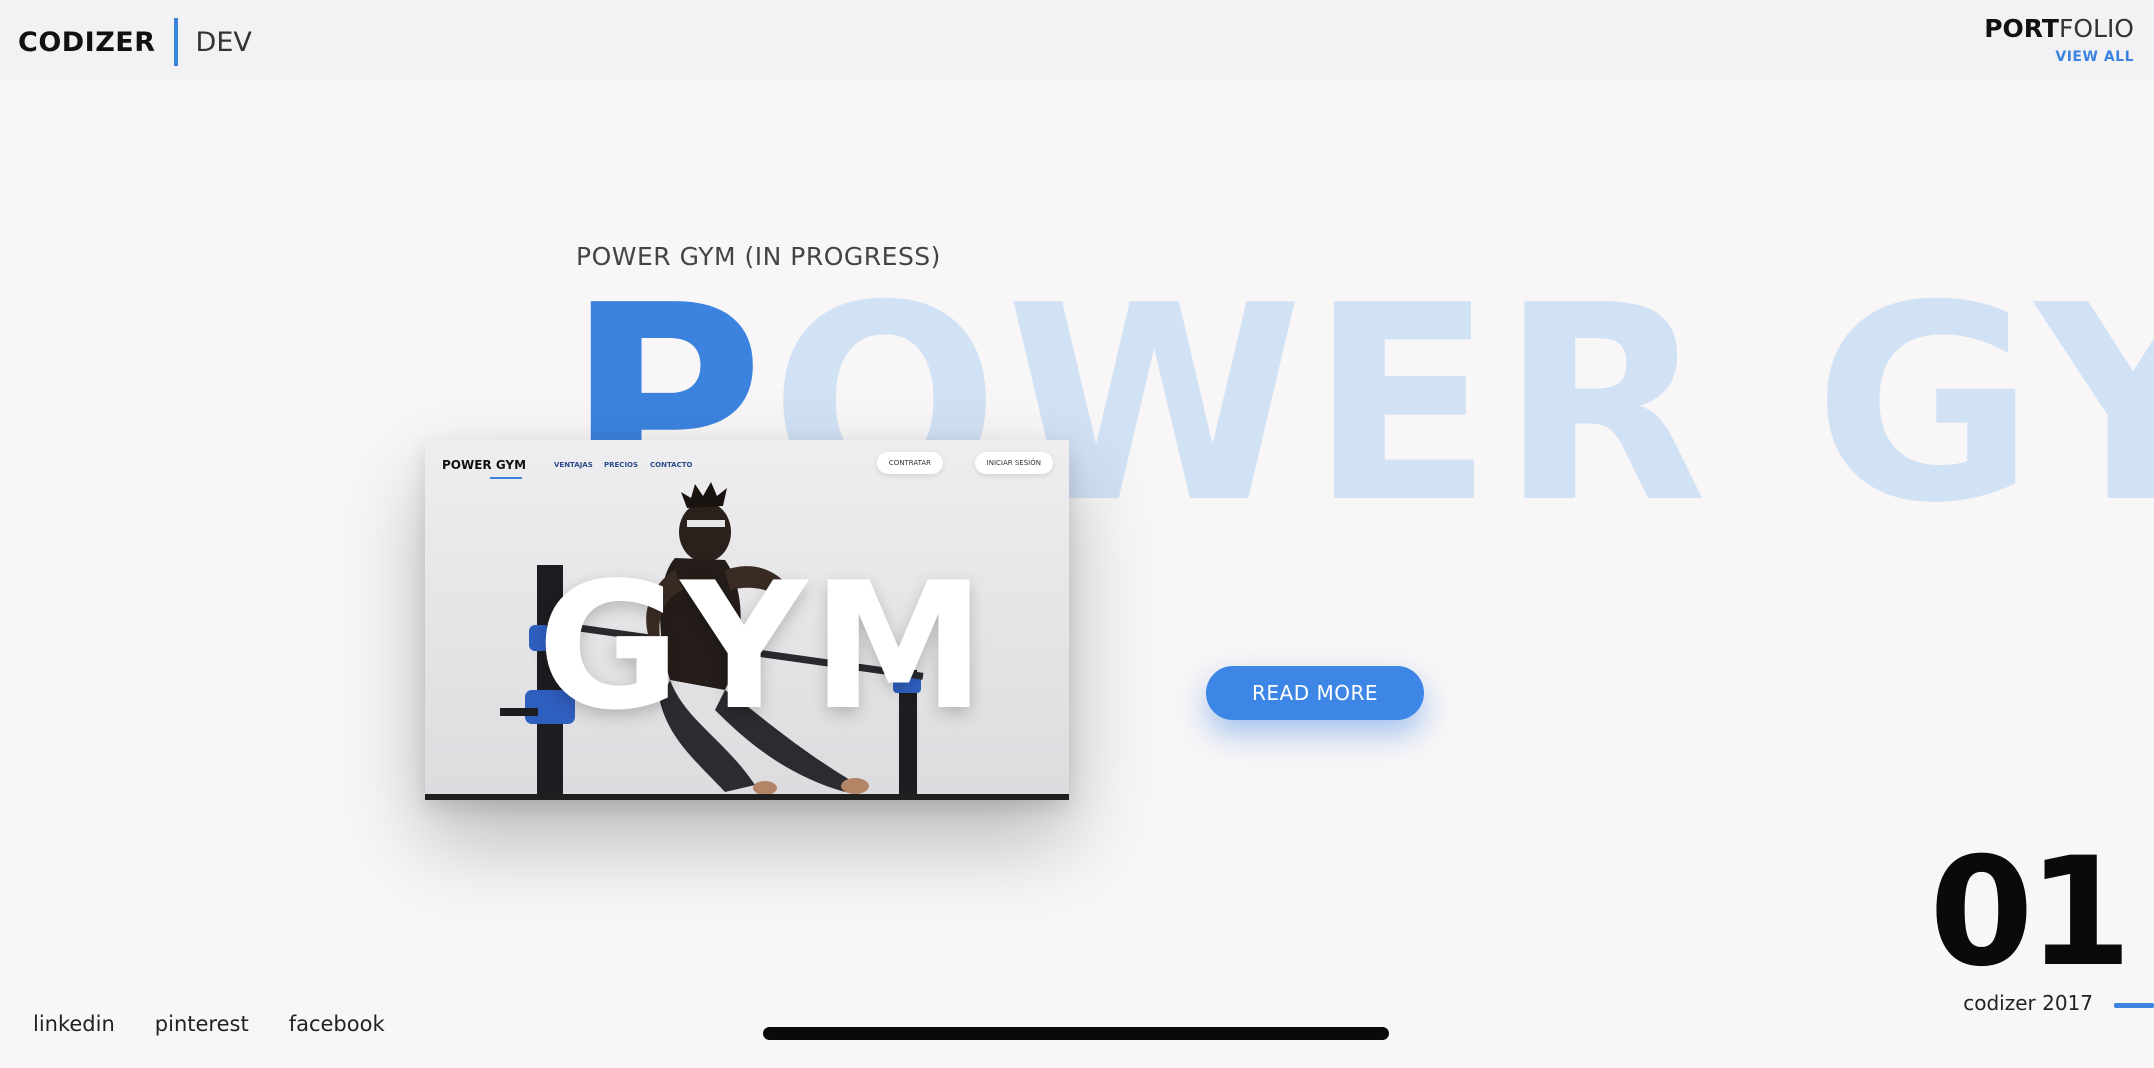 This screenshot has width=2154, height=1068. I want to click on read-more-button: READ MORE, so click(1315, 693).